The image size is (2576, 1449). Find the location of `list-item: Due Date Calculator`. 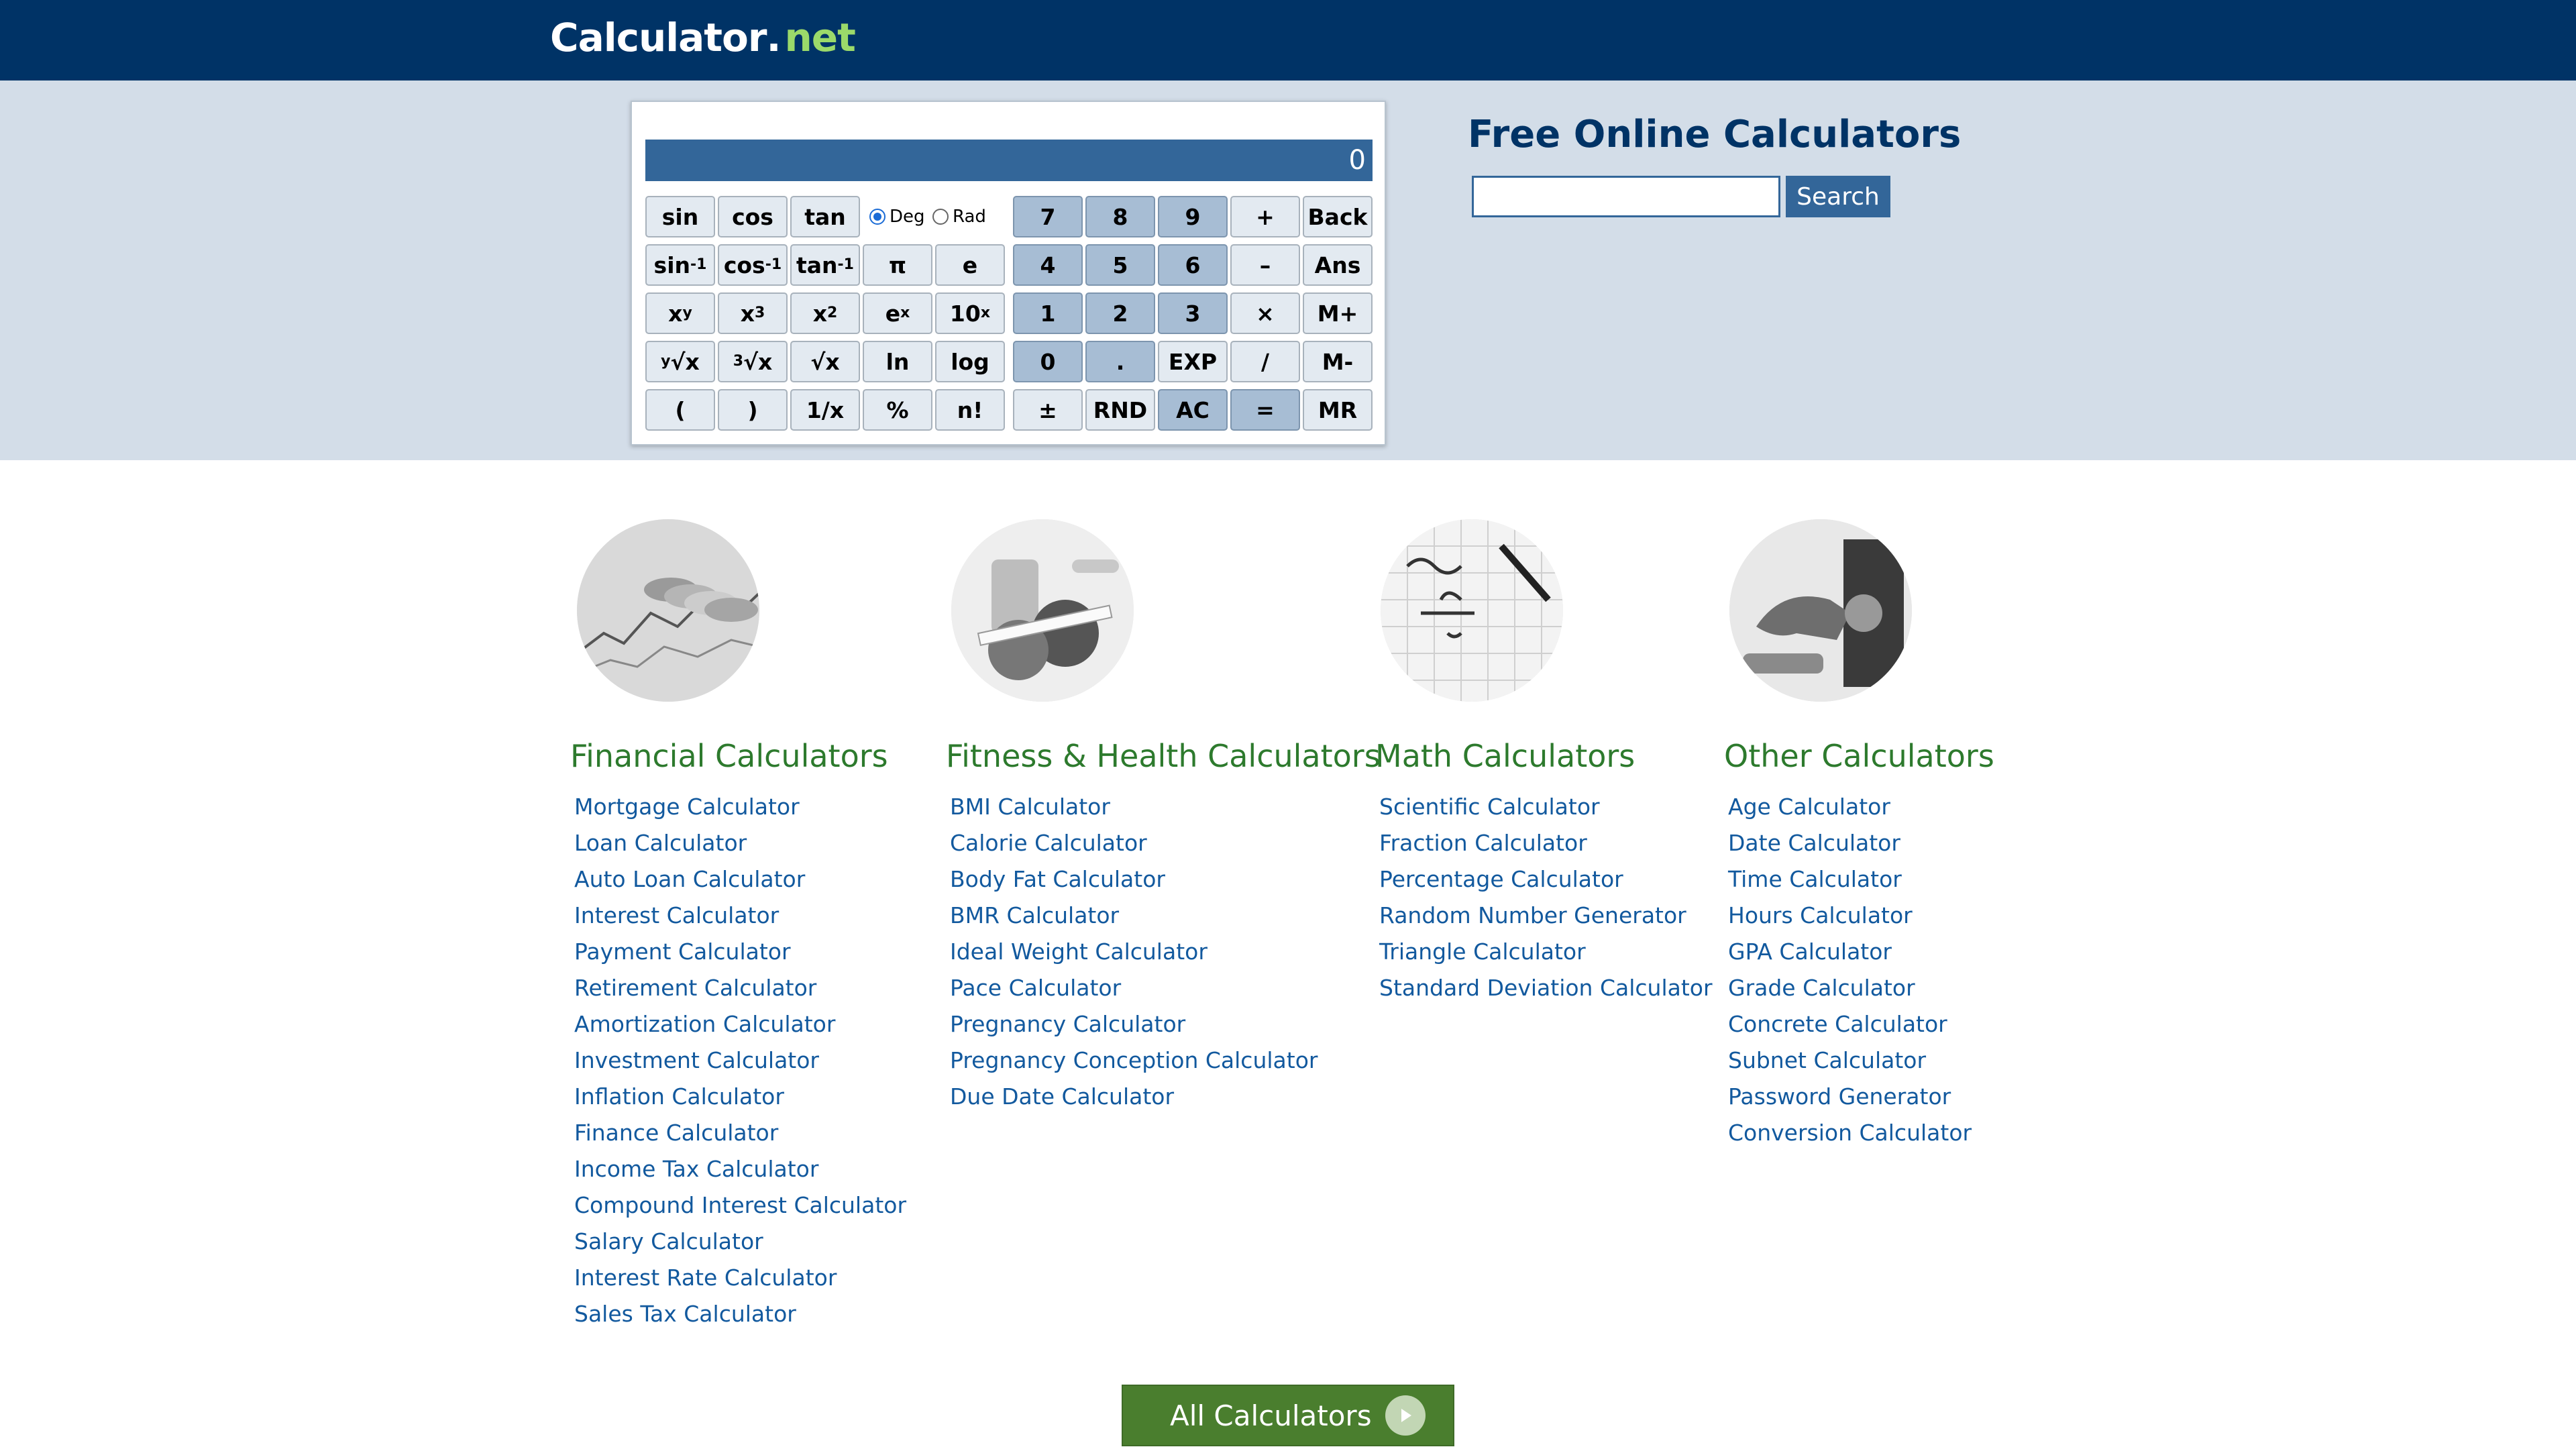

list-item: Due Date Calculator is located at coordinates (1134, 1097).